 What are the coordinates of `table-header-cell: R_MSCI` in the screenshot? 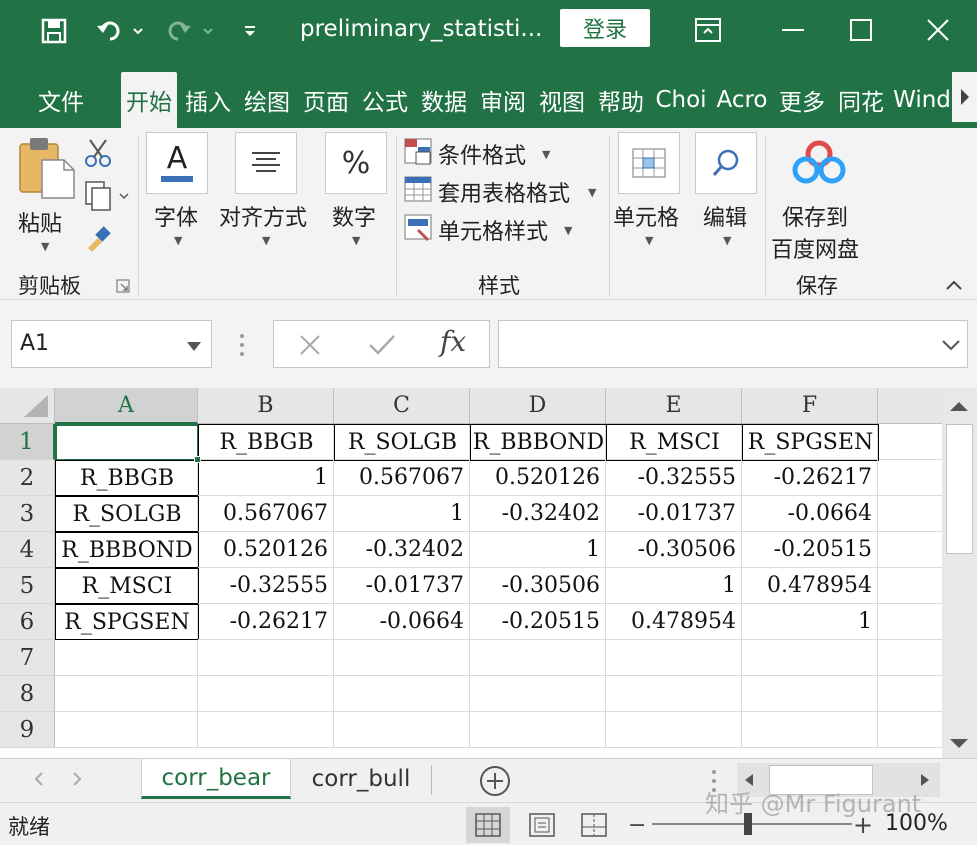 It's located at (674, 442).